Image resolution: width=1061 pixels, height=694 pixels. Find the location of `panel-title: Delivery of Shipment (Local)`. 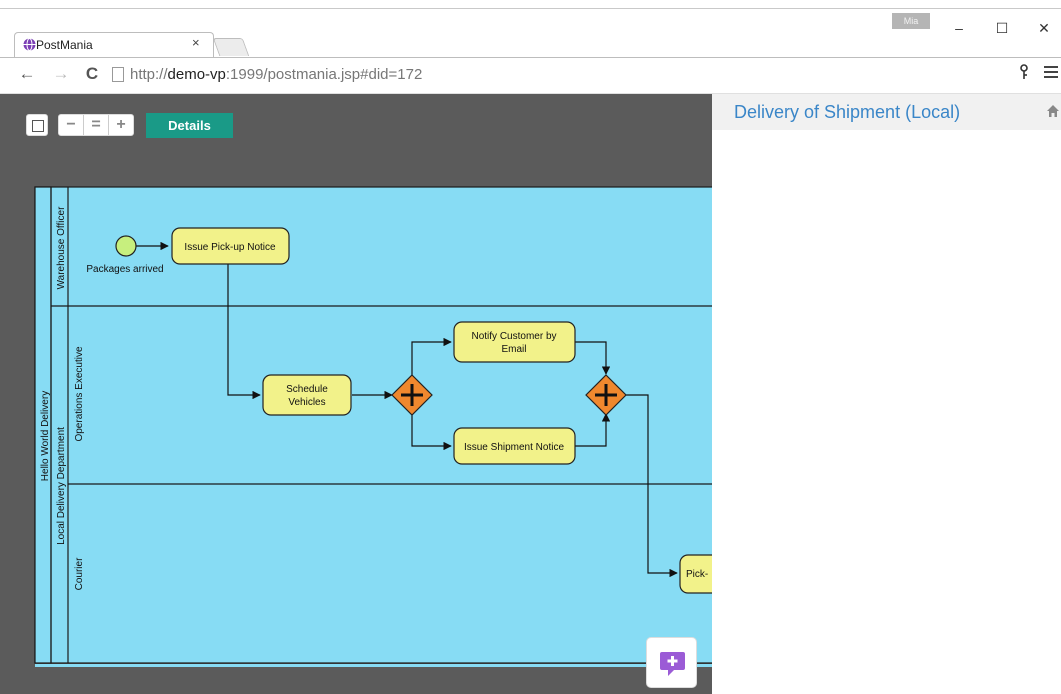

panel-title: Delivery of Shipment (Local) is located at coordinates (847, 112).